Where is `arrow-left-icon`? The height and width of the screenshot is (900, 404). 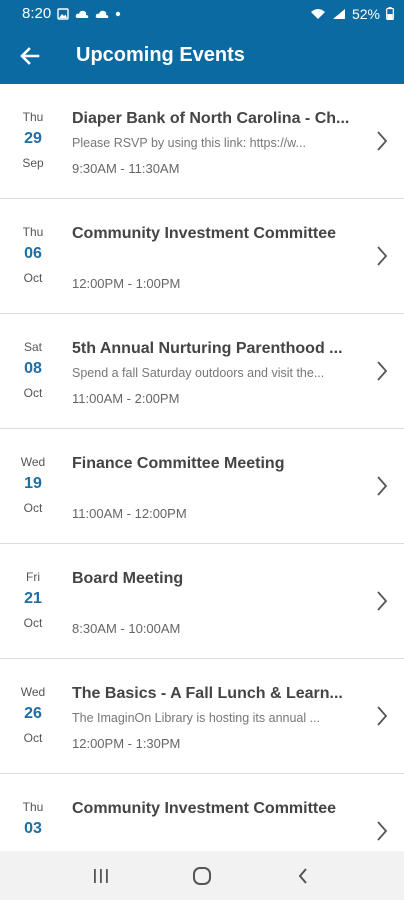
arrow-left-icon is located at coordinates (30, 55).